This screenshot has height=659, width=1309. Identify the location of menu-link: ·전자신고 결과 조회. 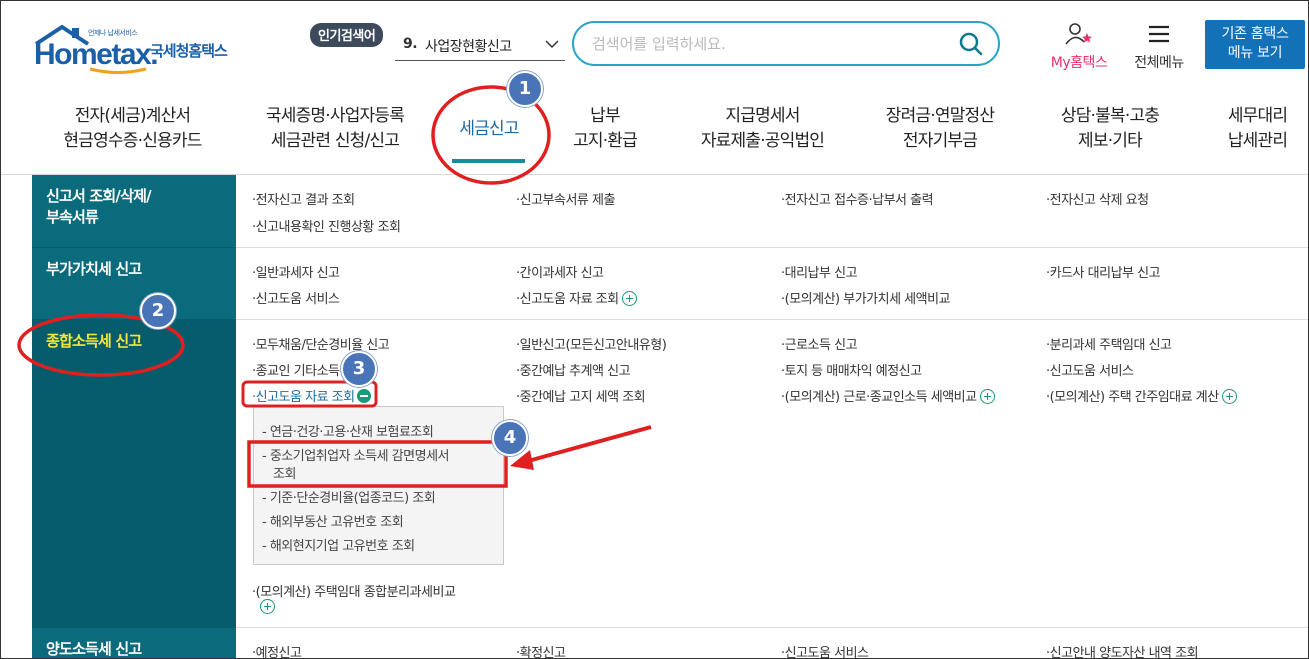
(303, 198).